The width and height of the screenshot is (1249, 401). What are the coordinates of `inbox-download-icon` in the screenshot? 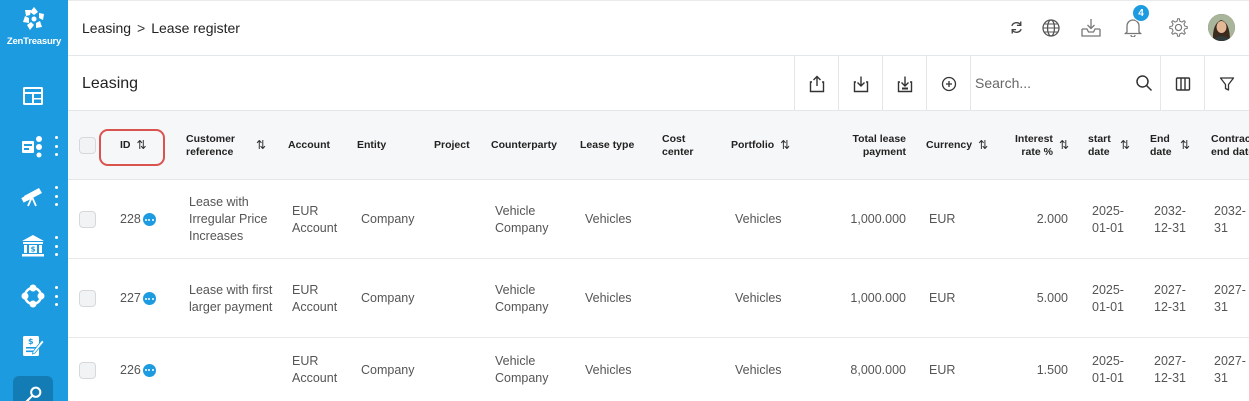 It's located at (1091, 28).